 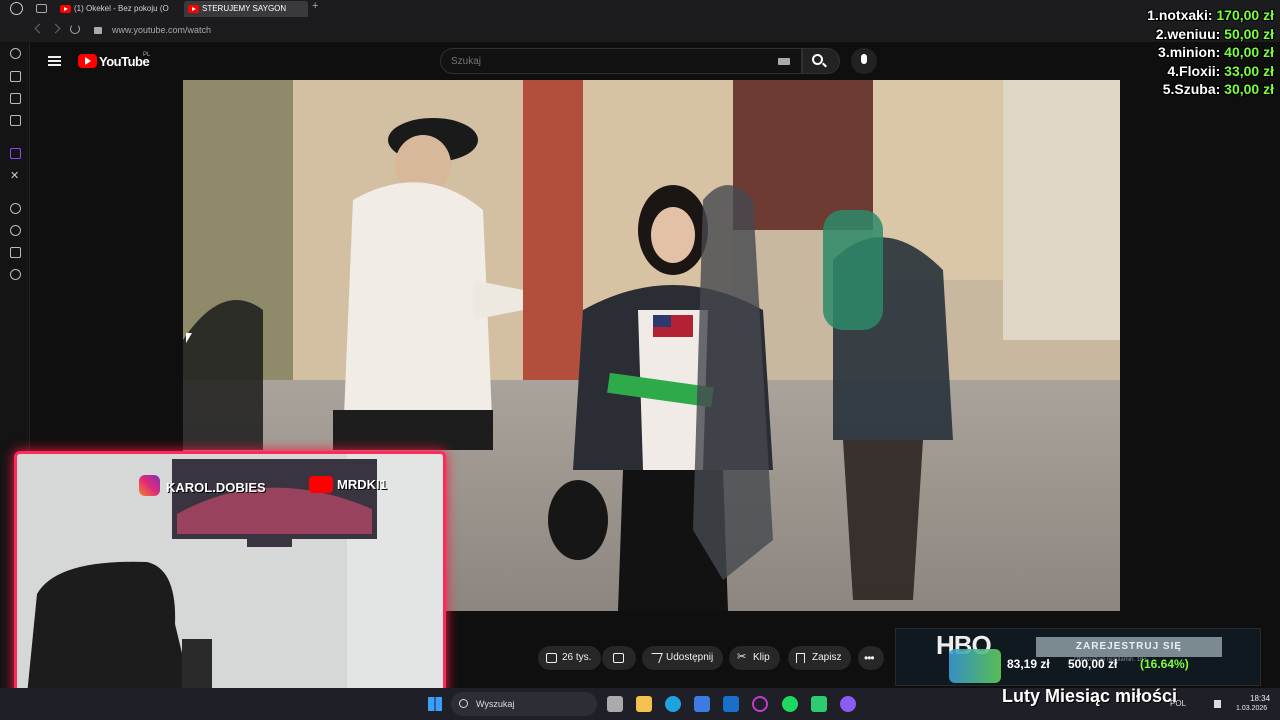 What do you see at coordinates (621, 61) in the screenshot?
I see `search-input` at bounding box center [621, 61].